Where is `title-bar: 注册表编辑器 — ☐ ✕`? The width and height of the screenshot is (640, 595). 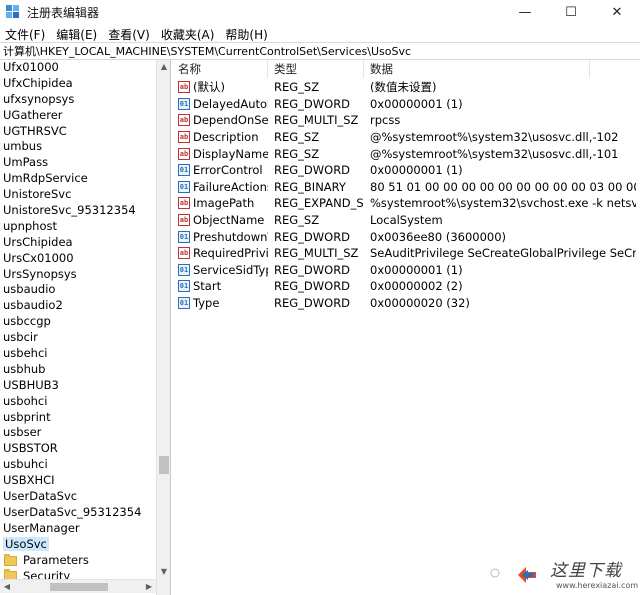 title-bar: 注册表编辑器 — ☐ ✕ is located at coordinates (320, 12).